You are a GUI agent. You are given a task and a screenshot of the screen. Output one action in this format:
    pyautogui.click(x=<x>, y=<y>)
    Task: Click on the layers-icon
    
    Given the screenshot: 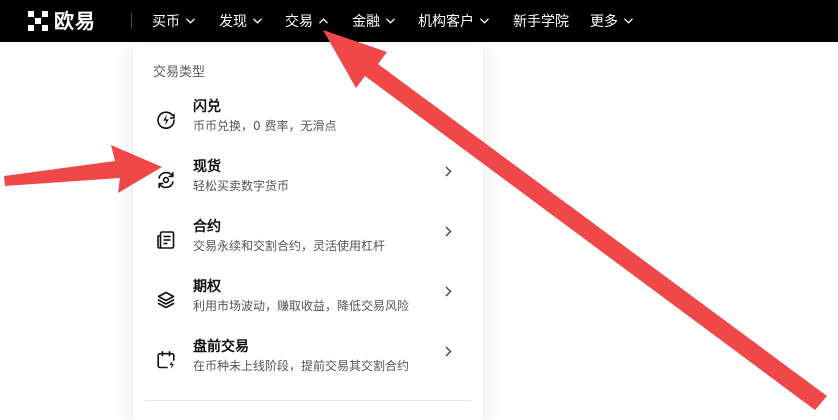 What is the action you would take?
    pyautogui.click(x=166, y=300)
    